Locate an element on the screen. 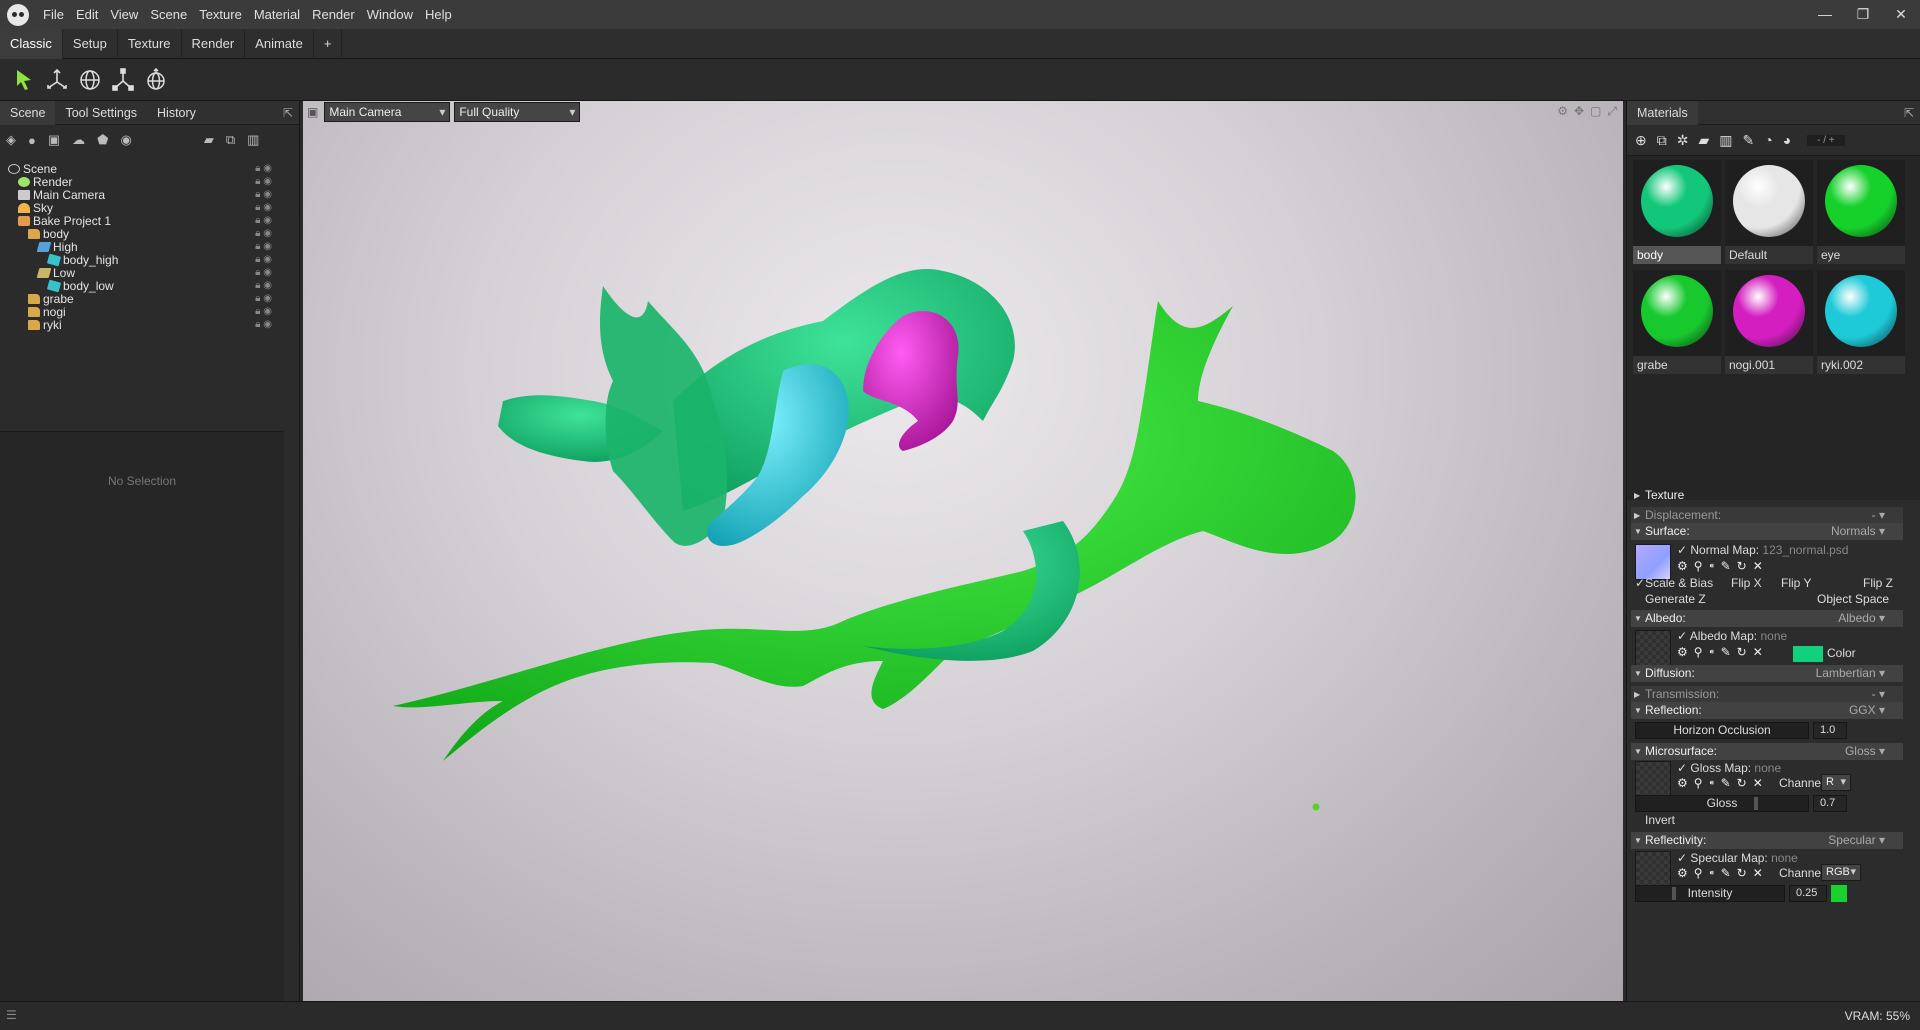  tab-history: History is located at coordinates (176, 113).